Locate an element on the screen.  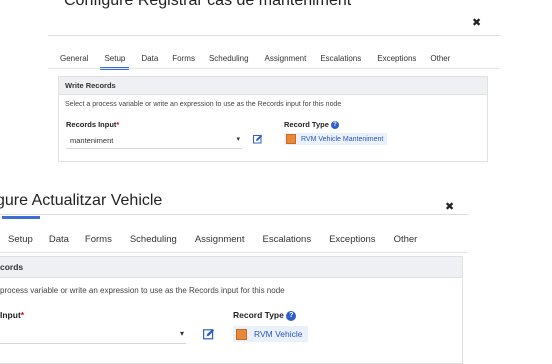
tab-general: General is located at coordinates (74, 58).